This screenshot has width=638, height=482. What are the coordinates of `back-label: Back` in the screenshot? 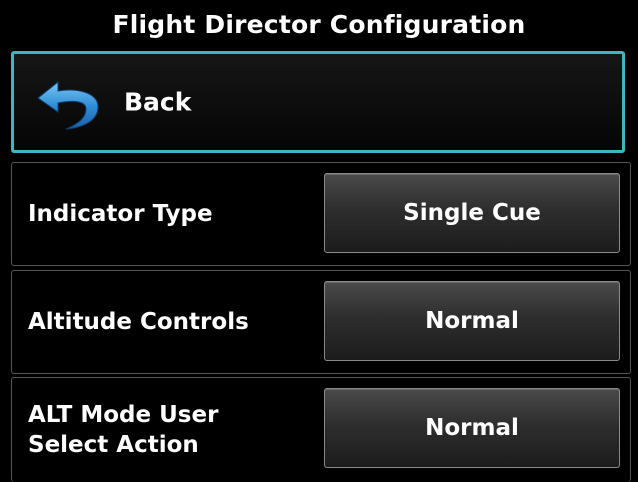 It's located at (158, 102).